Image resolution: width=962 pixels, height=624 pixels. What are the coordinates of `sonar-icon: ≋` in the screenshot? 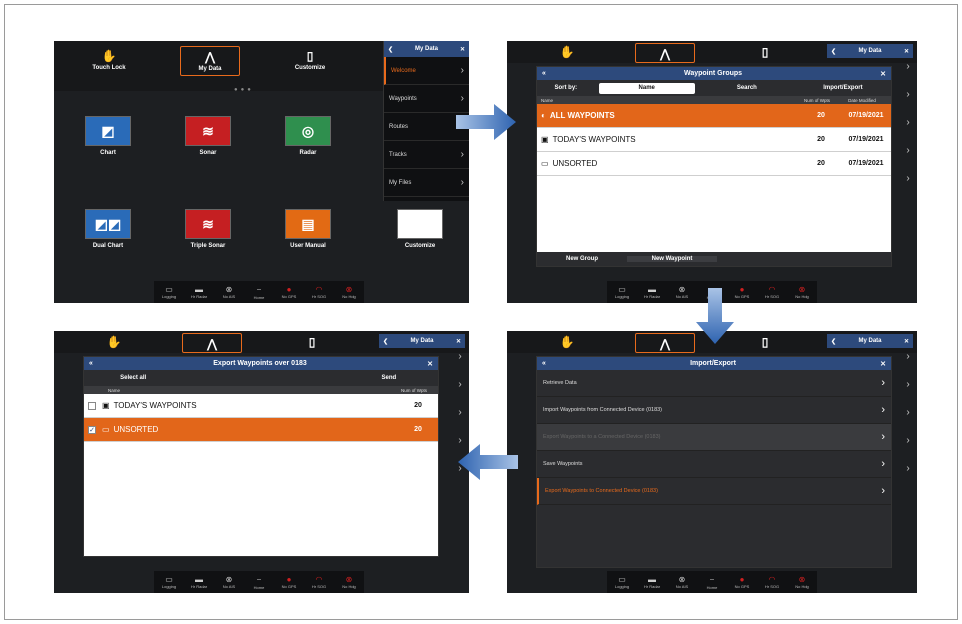 It's located at (208, 131).